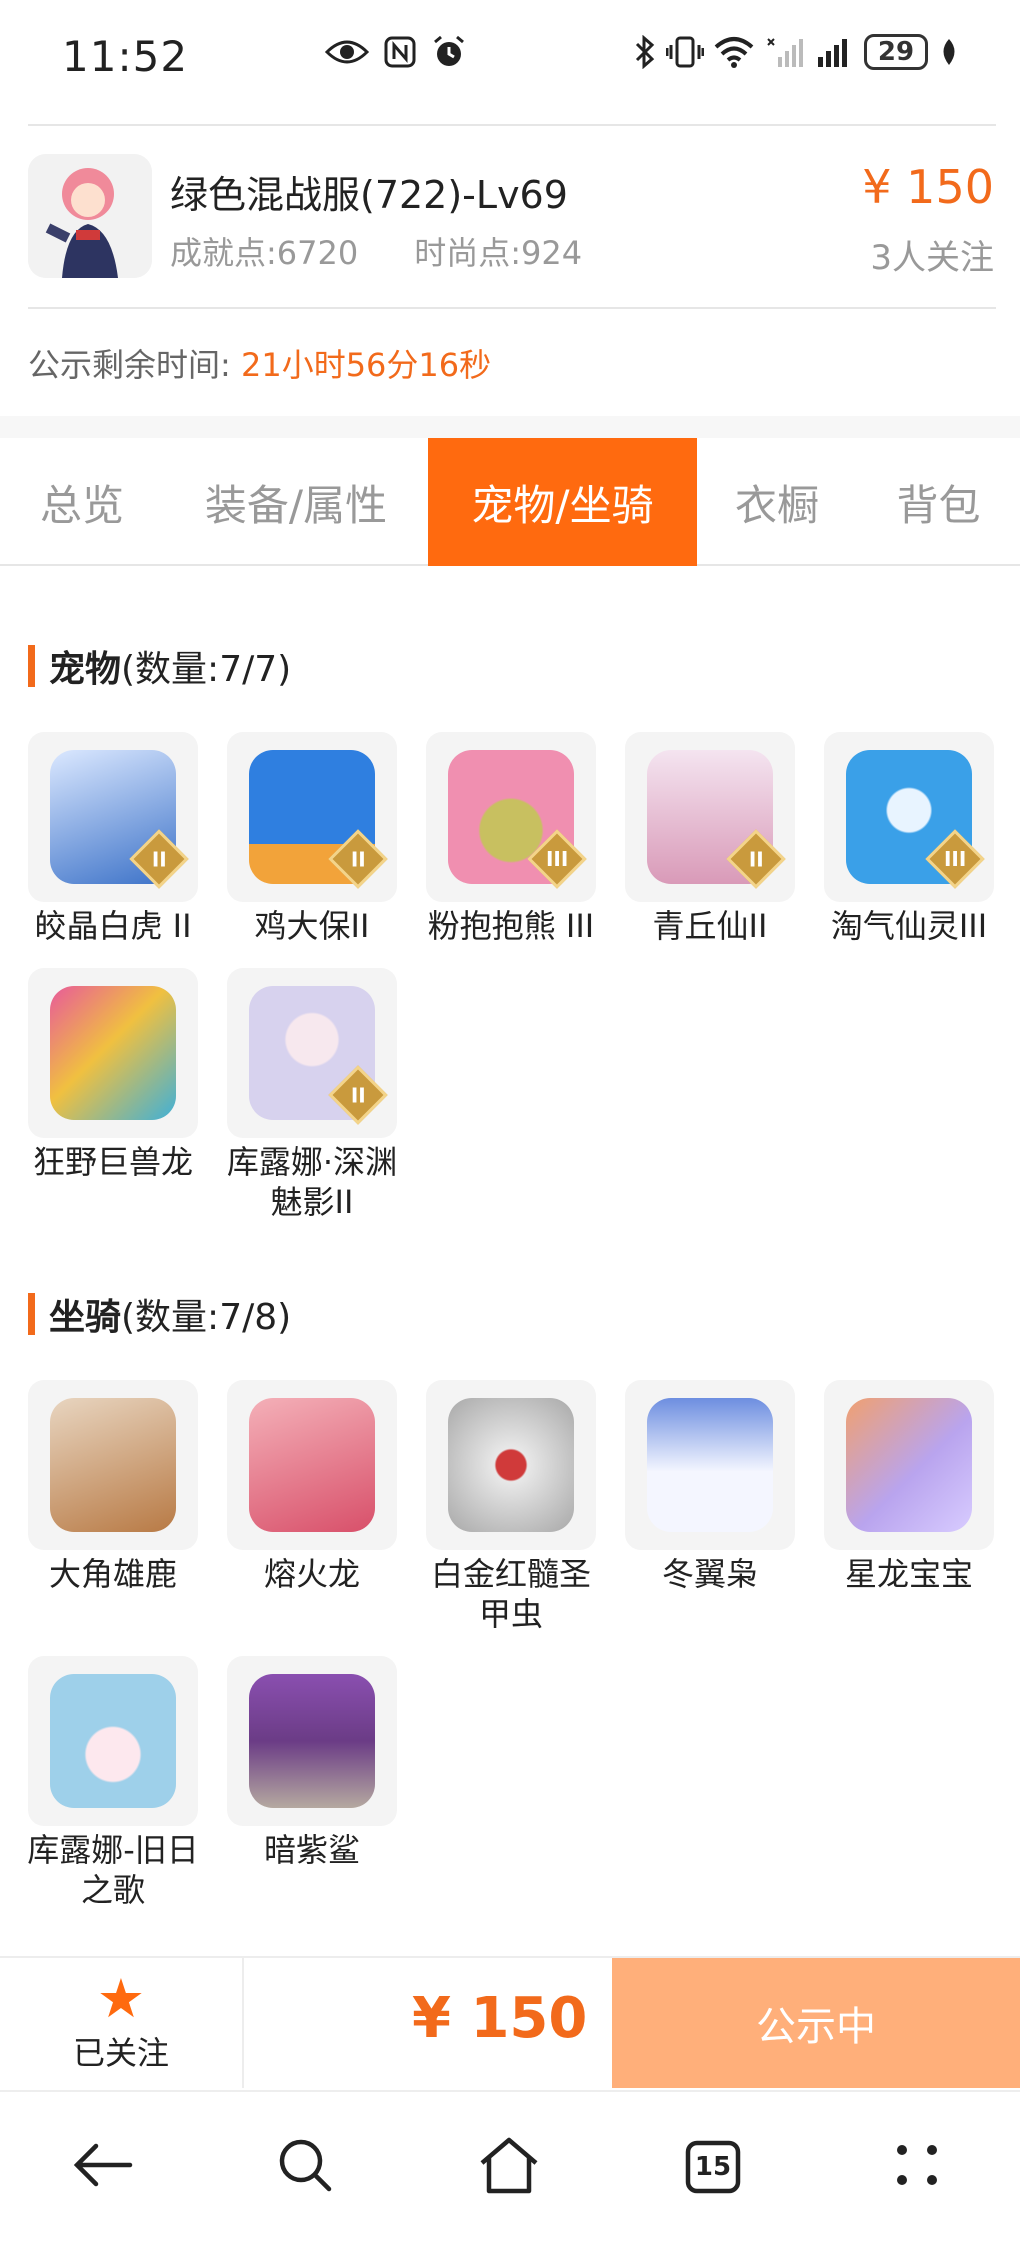 The image size is (1020, 2241). What do you see at coordinates (510, 427) in the screenshot?
I see `section-spacer` at bounding box center [510, 427].